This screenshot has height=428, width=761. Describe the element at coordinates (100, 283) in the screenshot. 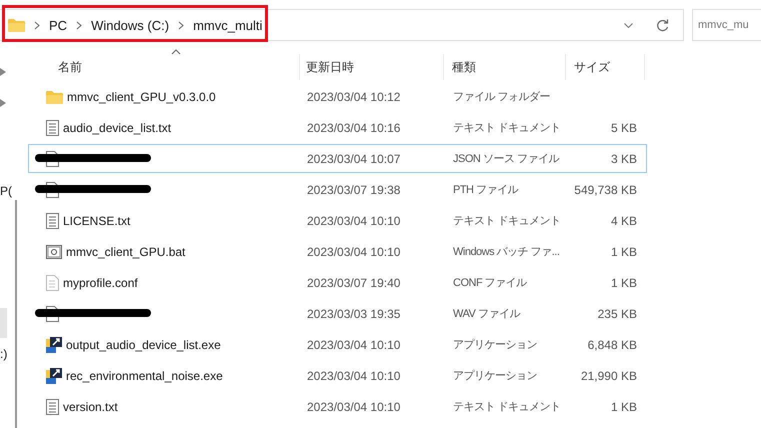

I see `file-name: myprofile.conf` at that location.